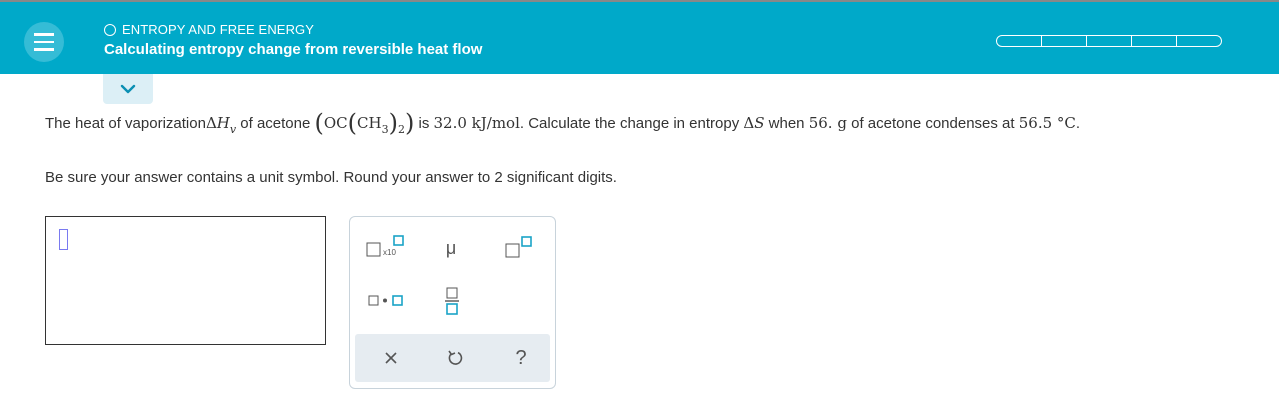 Image resolution: width=1279 pixels, height=406 pixels. What do you see at coordinates (521, 358) in the screenshot?
I see `help-icon: ?` at bounding box center [521, 358].